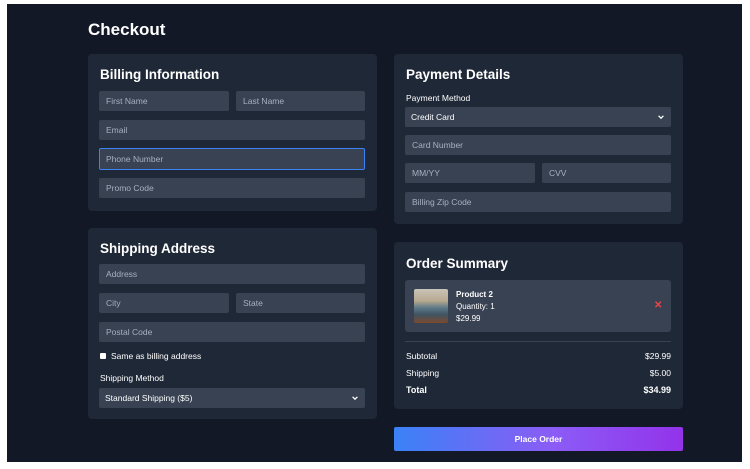 Image resolution: width=750 pixels, height=469 pixels. I want to click on card-number-input, so click(538, 145).